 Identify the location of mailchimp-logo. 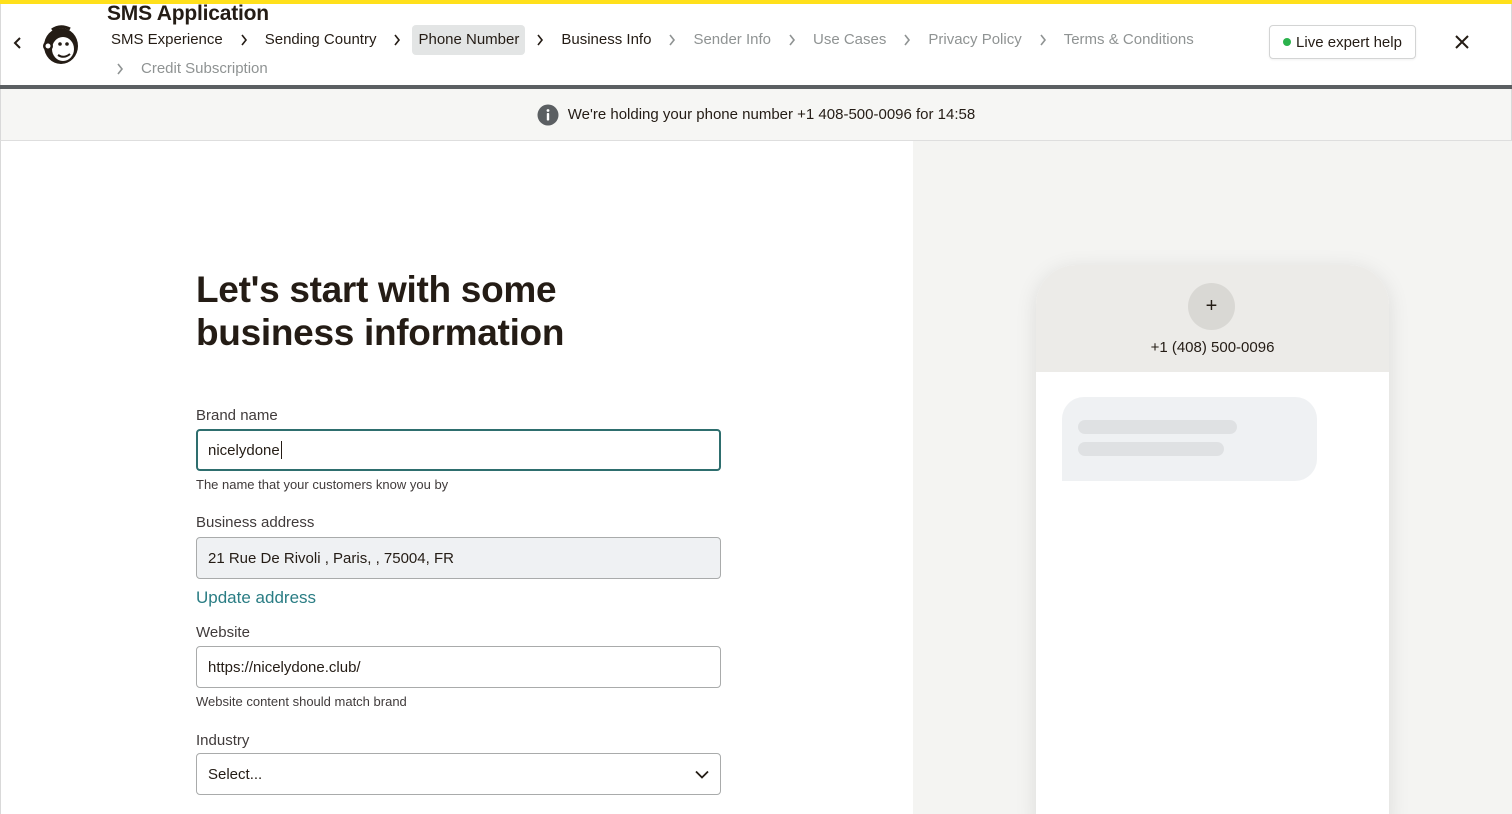
(60, 44).